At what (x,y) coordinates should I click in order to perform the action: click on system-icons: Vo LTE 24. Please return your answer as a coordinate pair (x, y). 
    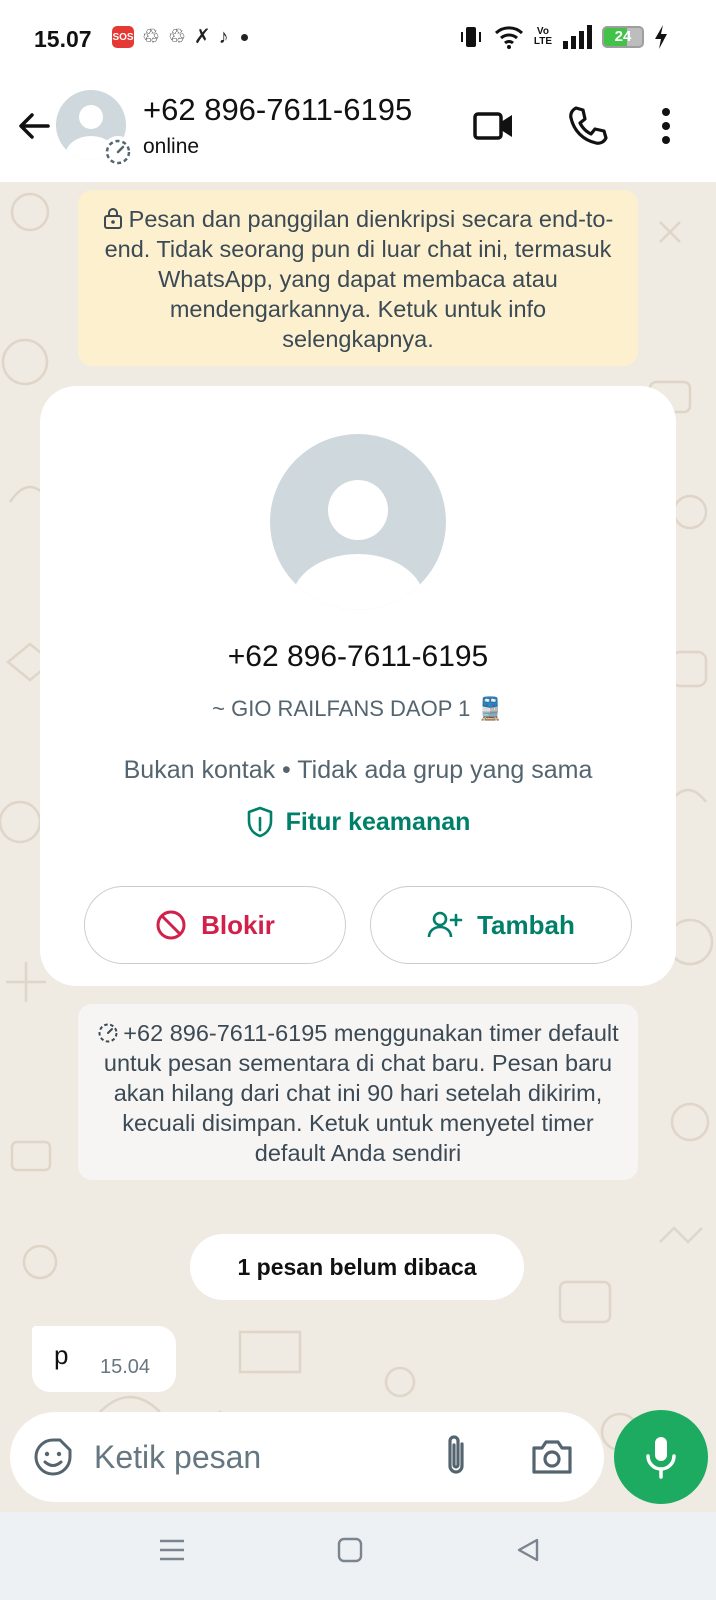
    Looking at the image, I should click on (563, 37).